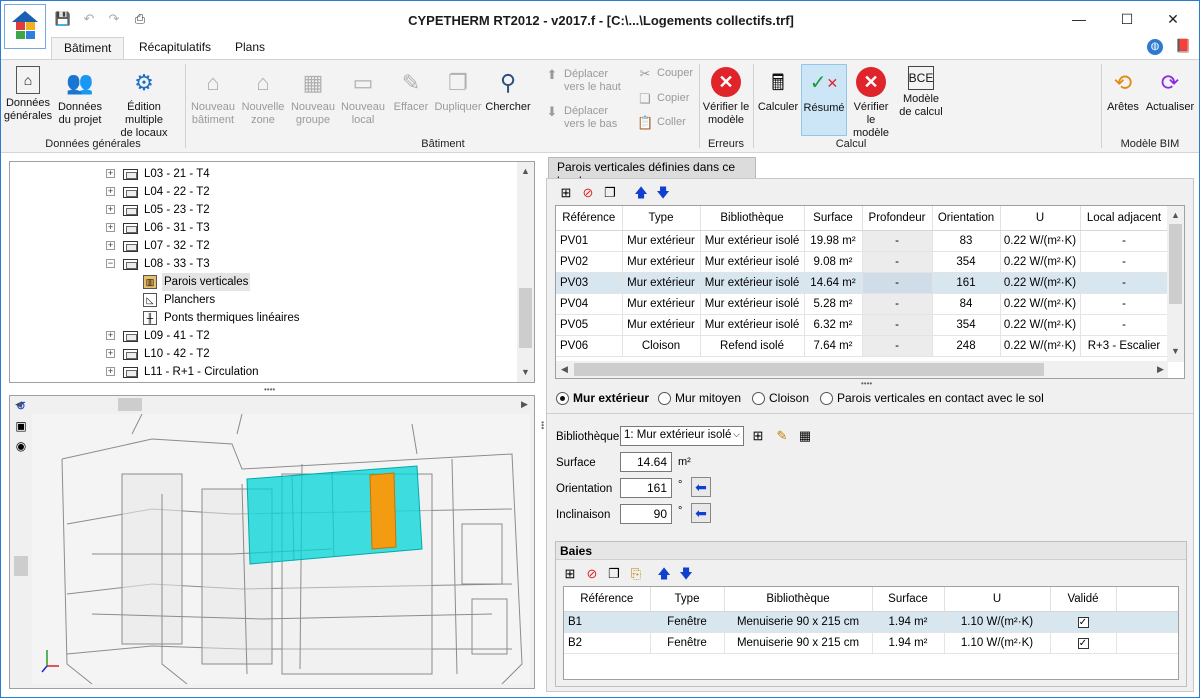  Describe the element at coordinates (932, 398) in the screenshot. I see `radio-contact-sol: Parois verticales en contact avec le sol` at that location.